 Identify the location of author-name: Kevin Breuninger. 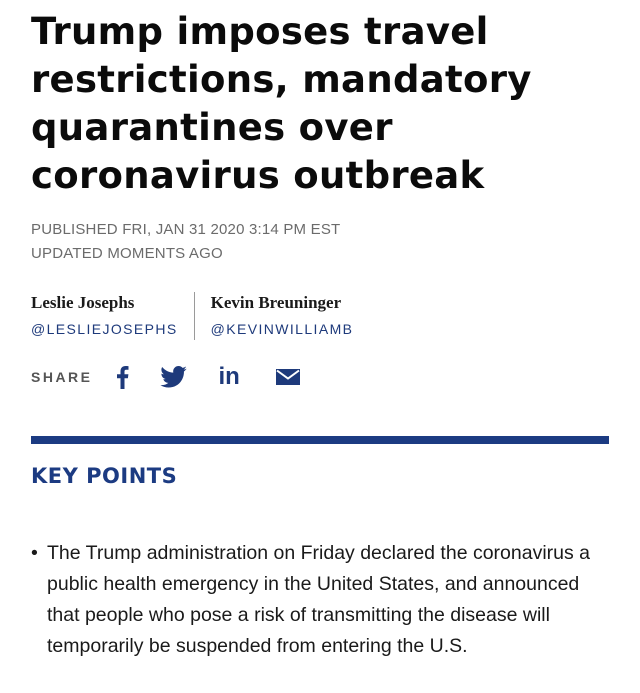
(282, 303).